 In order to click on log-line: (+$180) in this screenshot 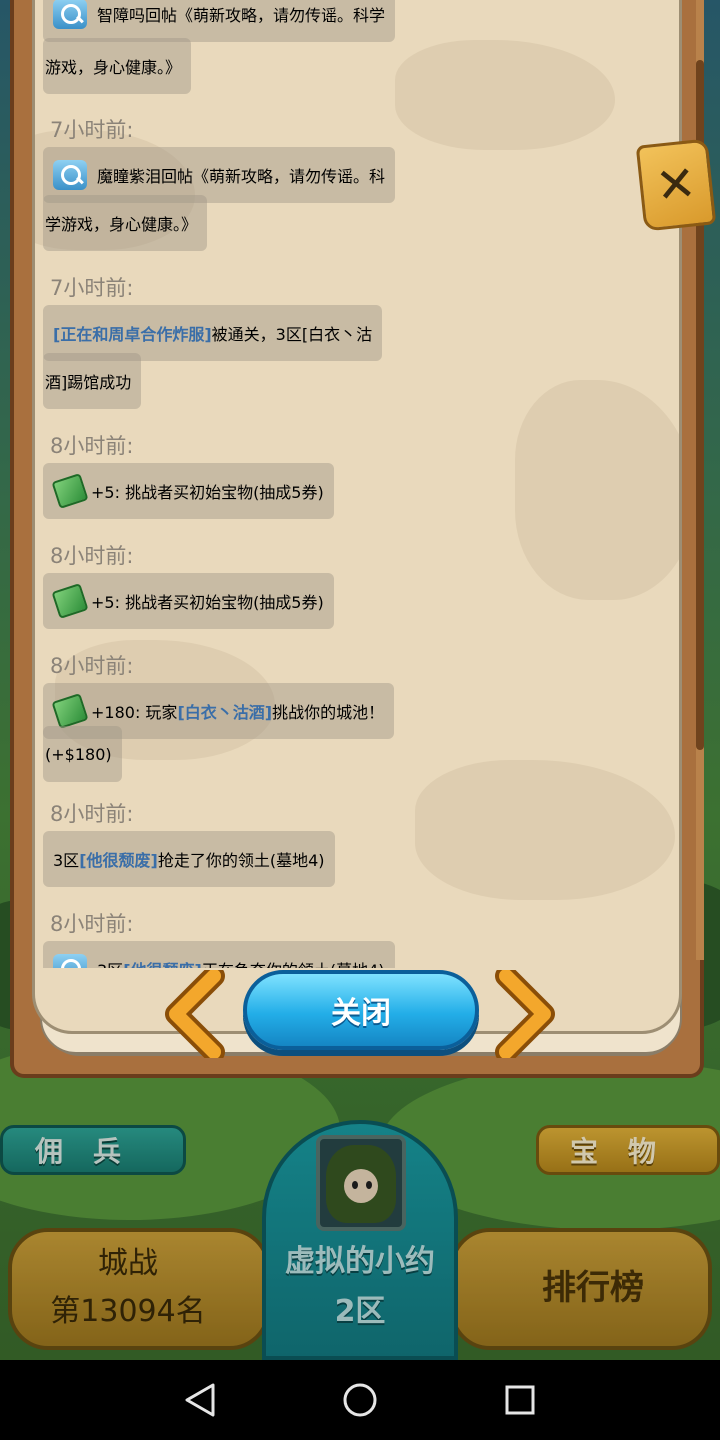, I will do `click(82, 754)`.